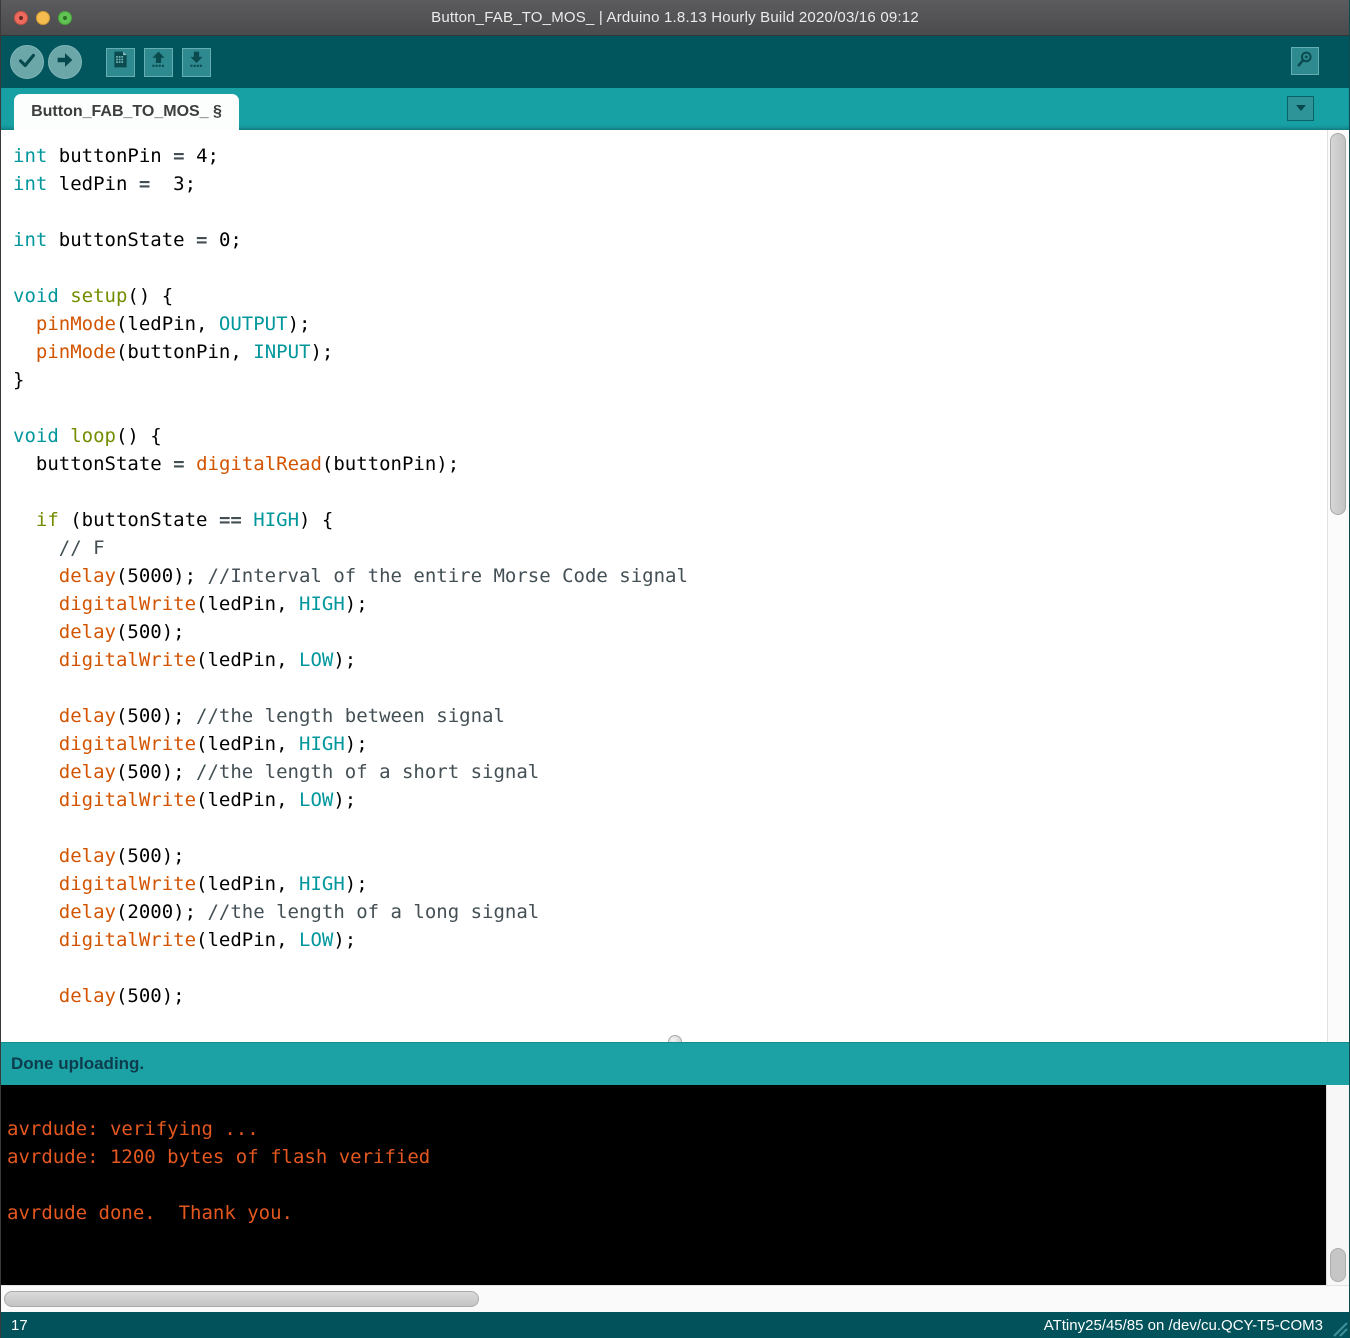 Image resolution: width=1350 pixels, height=1338 pixels. Describe the element at coordinates (93, 296) in the screenshot. I see `code-line: void setup() {` at that location.